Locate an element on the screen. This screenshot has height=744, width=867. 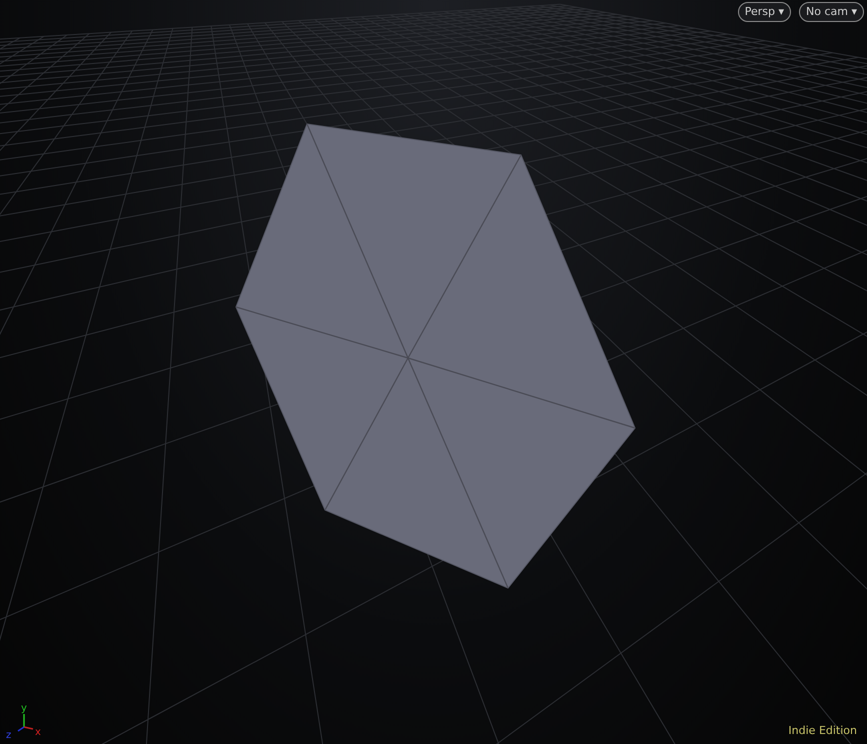
axis-gizmo-icon is located at coordinates (26, 723).